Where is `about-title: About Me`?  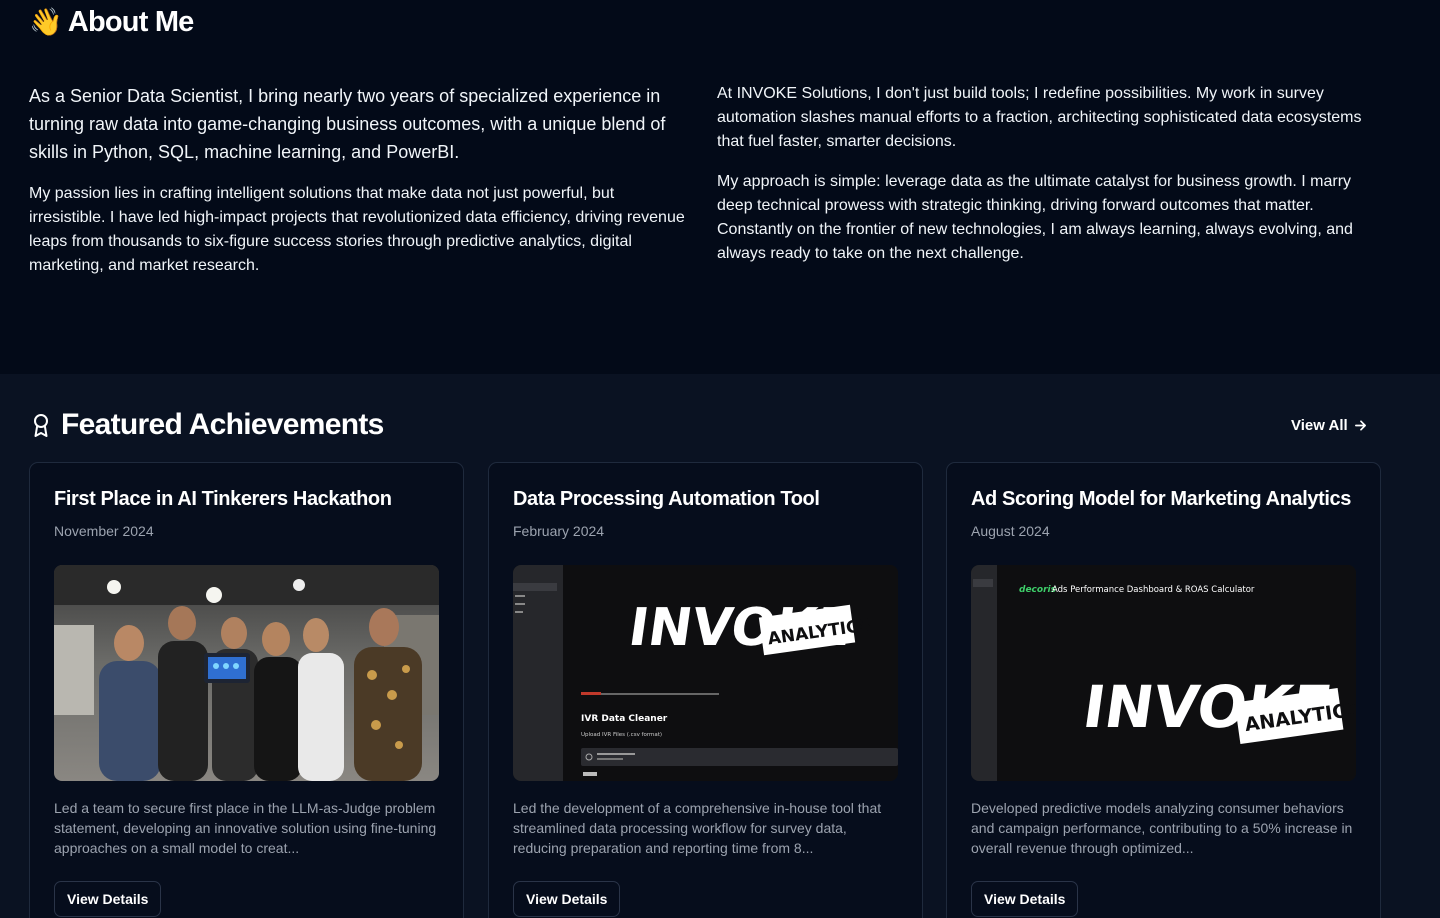
about-title: About Me is located at coordinates (130, 22).